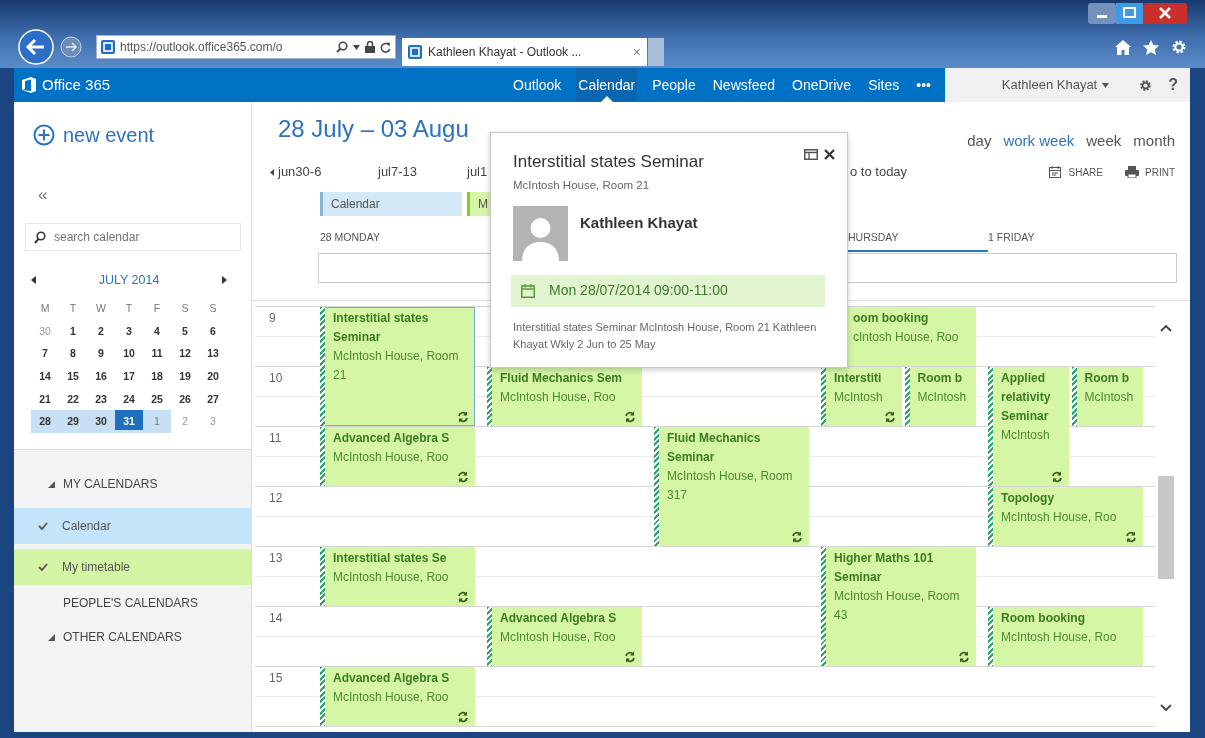 This screenshot has height=738, width=1205. I want to click on nav-link: Sites, so click(884, 85).